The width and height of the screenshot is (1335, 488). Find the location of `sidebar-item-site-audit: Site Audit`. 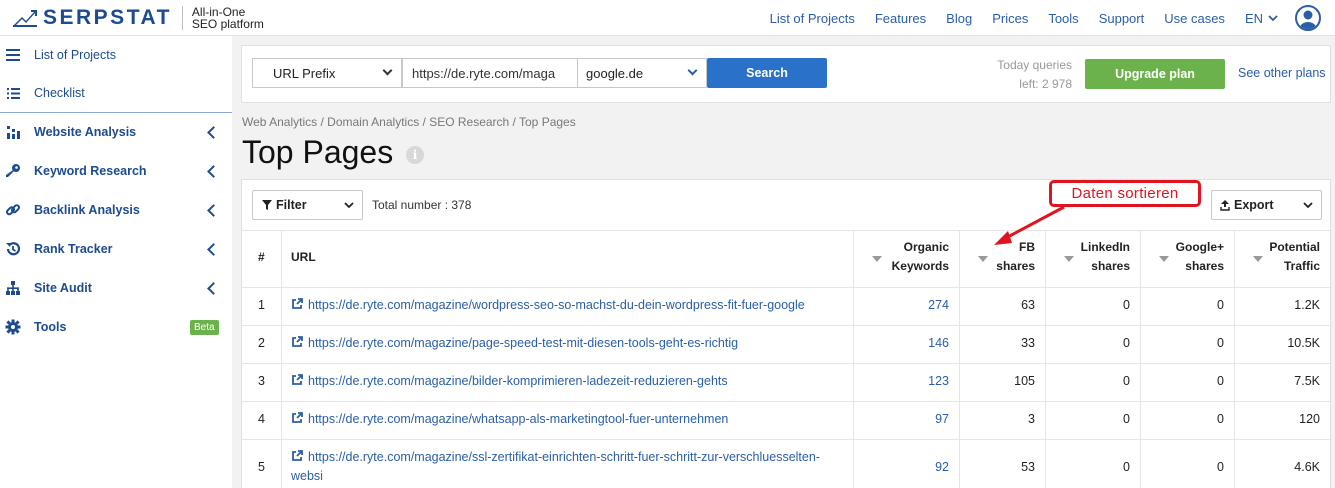

sidebar-item-site-audit: Site Audit is located at coordinates (116, 288).